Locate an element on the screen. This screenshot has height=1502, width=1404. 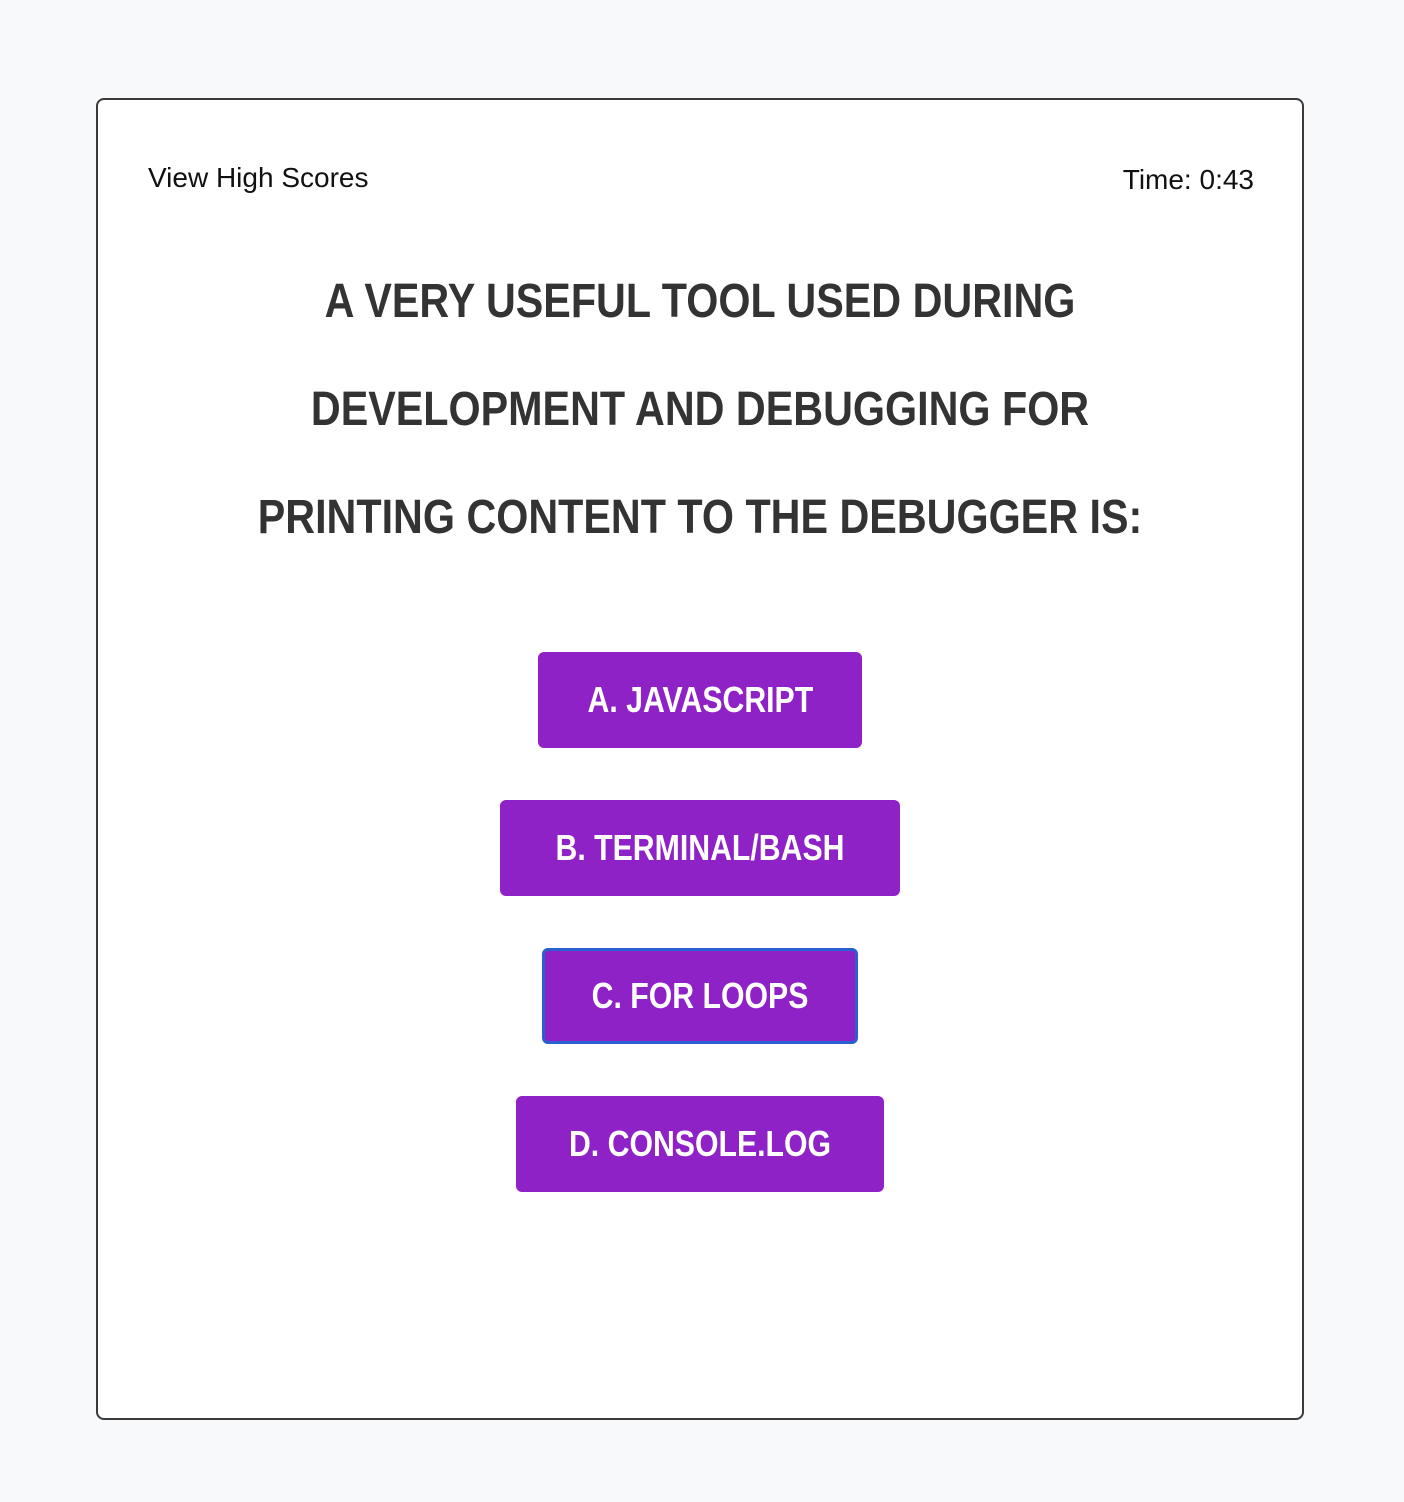
choice-b-button: B. Terminal/Bash is located at coordinates (700, 848).